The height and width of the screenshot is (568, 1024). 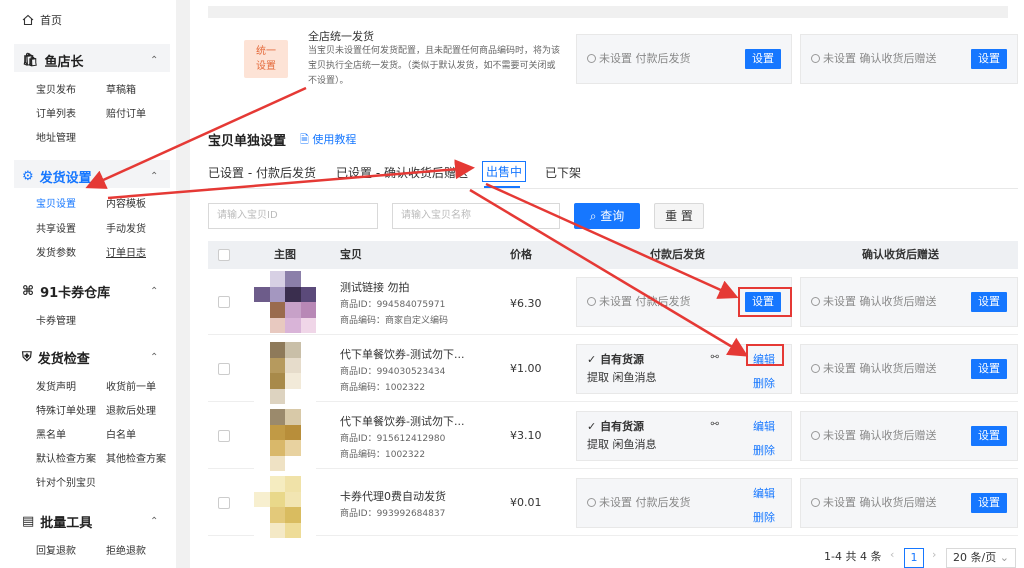 I want to click on page-number: 1, so click(x=914, y=558).